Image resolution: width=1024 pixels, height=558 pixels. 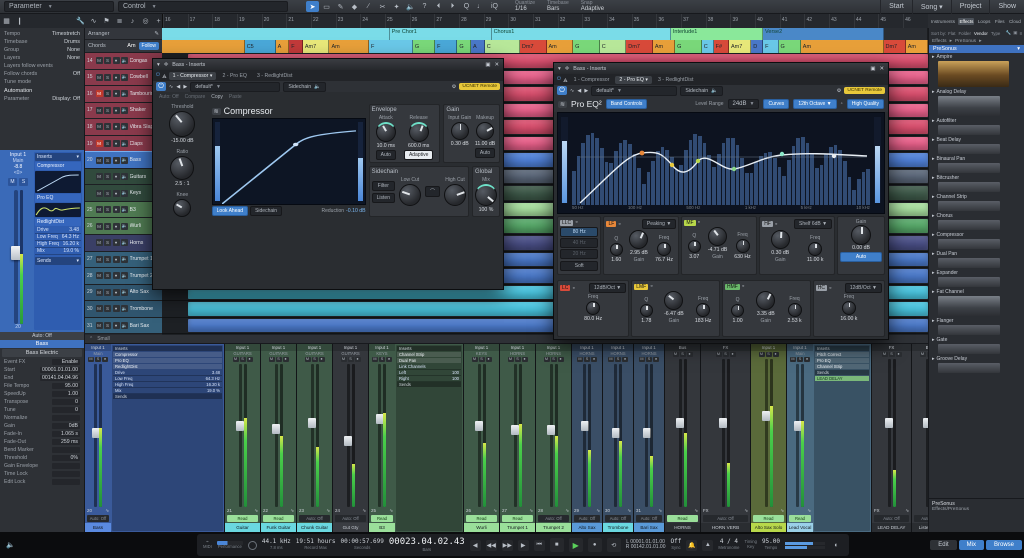 What do you see at coordinates (42, 426) in the screenshot?
I see `event-row: Gain 0dB` at bounding box center [42, 426].